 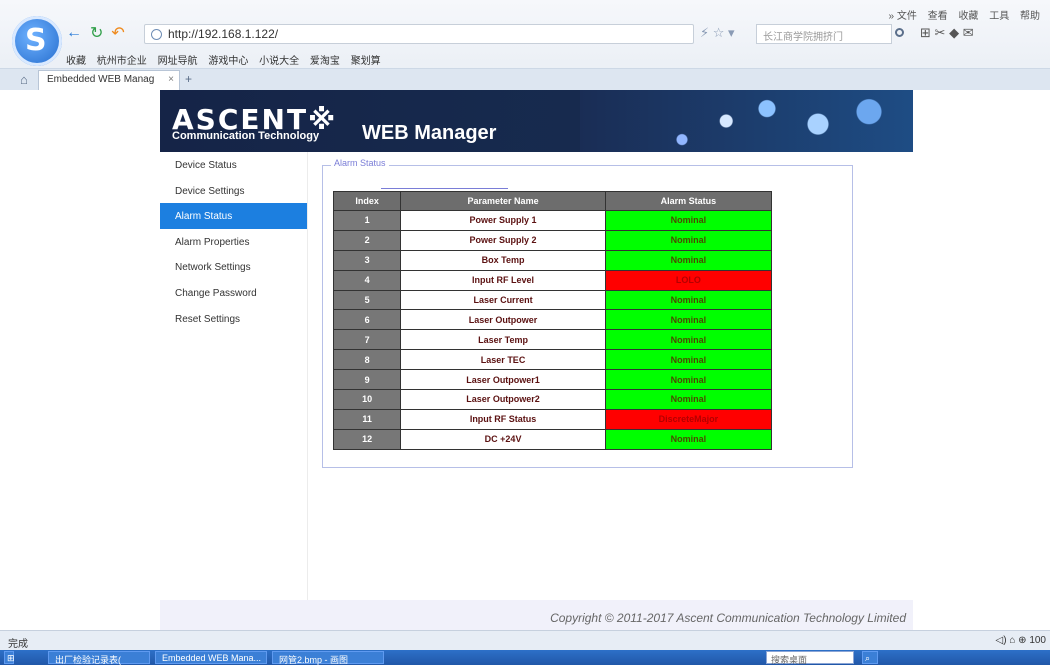 What do you see at coordinates (999, 16) in the screenshot?
I see `menu-tools: 工具` at bounding box center [999, 16].